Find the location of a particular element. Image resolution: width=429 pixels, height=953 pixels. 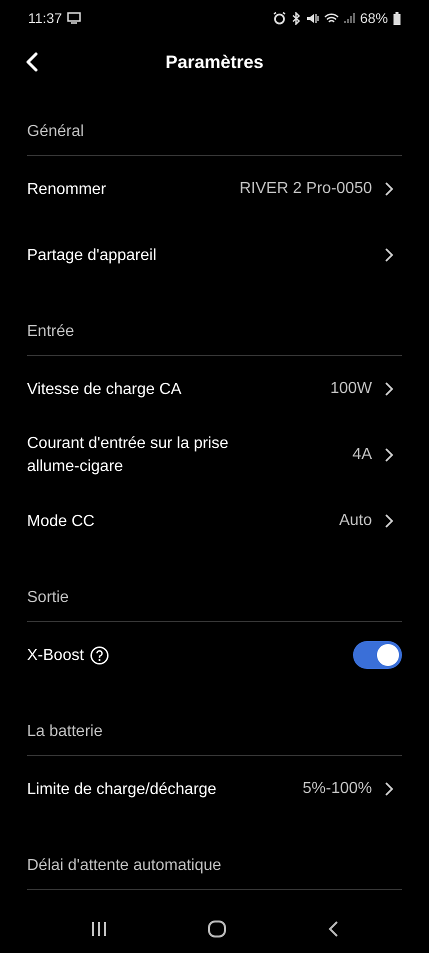

home-icon is located at coordinates (217, 929).